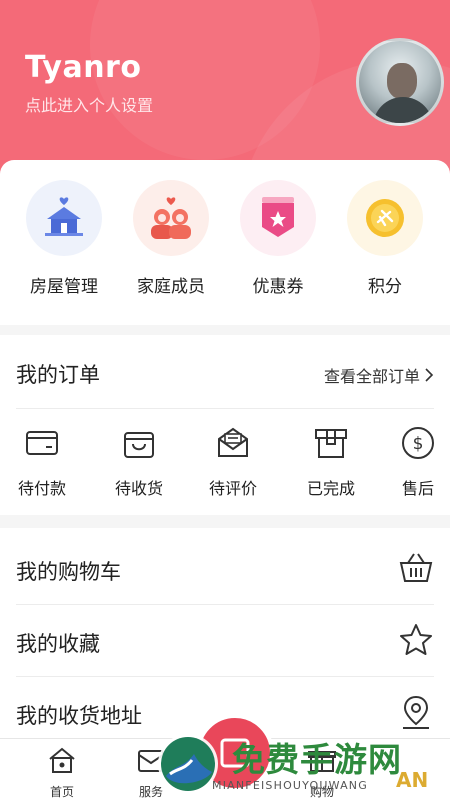 The image size is (450, 800). What do you see at coordinates (330, 488) in the screenshot?
I see `order-status-label: 已完成` at bounding box center [330, 488].